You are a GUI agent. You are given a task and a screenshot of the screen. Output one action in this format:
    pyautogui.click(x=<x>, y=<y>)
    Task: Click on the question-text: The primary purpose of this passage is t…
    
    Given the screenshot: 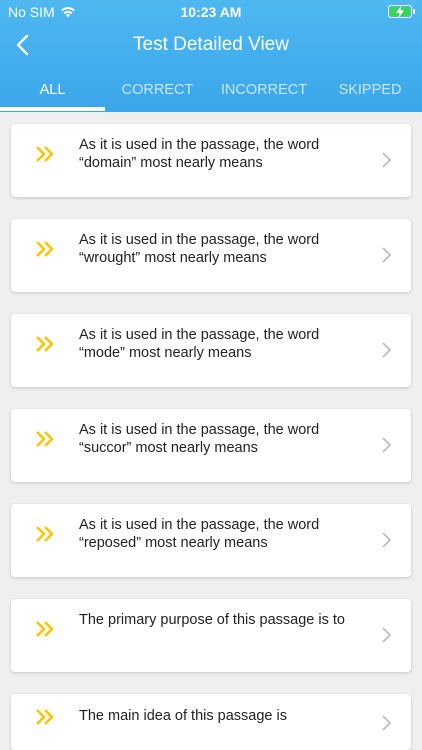 What is the action you would take?
    pyautogui.click(x=212, y=620)
    